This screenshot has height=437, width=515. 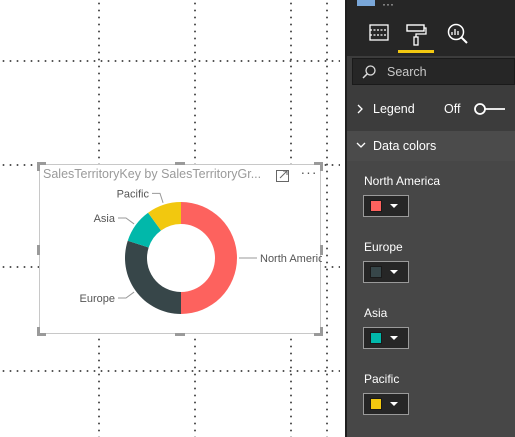 I want to click on data-label-north-america: North America, so click(x=291, y=259).